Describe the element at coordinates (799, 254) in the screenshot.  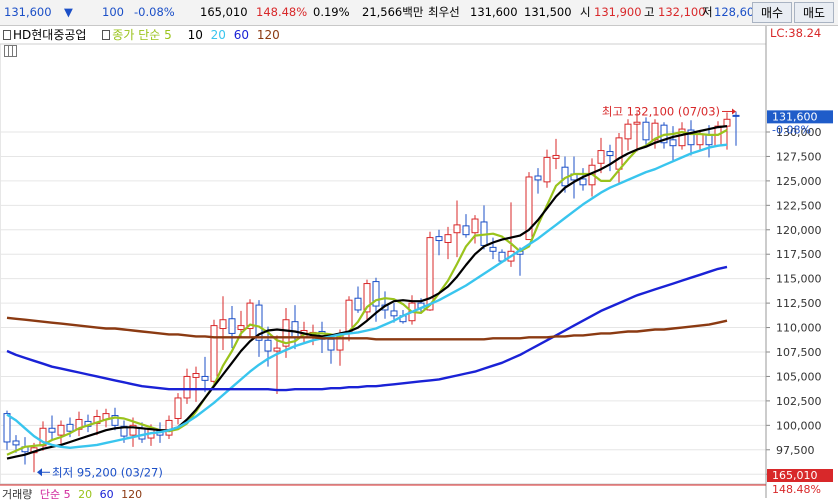
I see `y-tick-label: 117,500` at that location.